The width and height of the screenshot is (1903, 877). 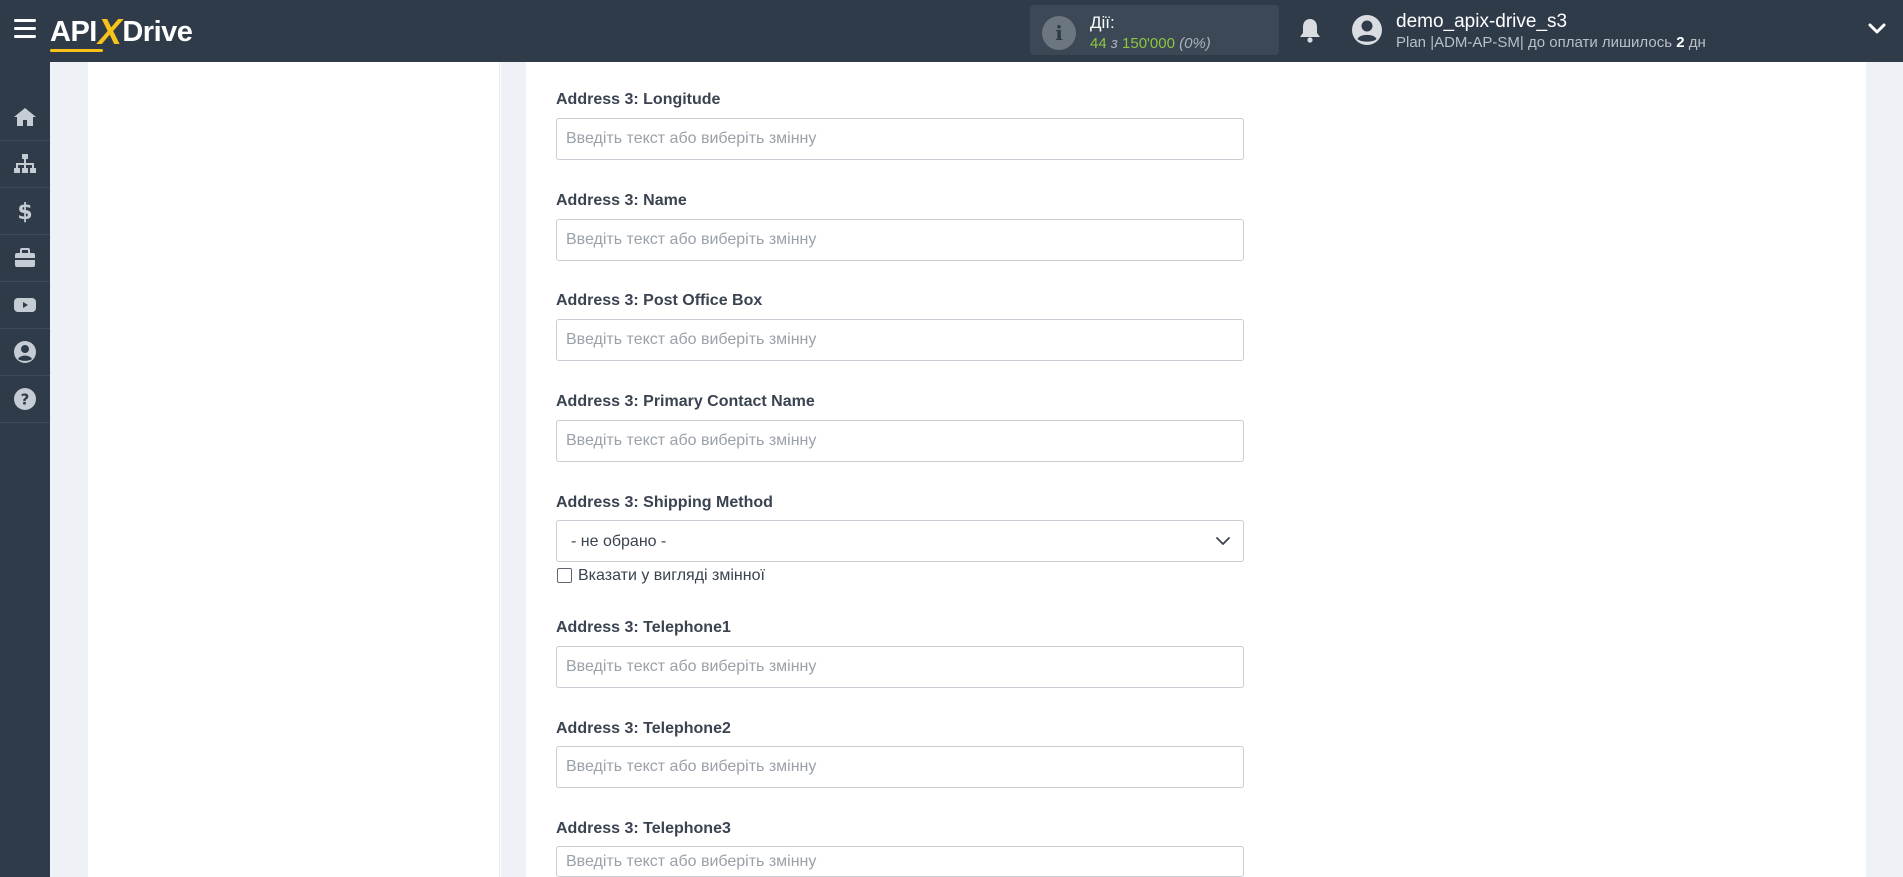 What do you see at coordinates (25, 469) in the screenshot?
I see `sidebar: $ ?` at bounding box center [25, 469].